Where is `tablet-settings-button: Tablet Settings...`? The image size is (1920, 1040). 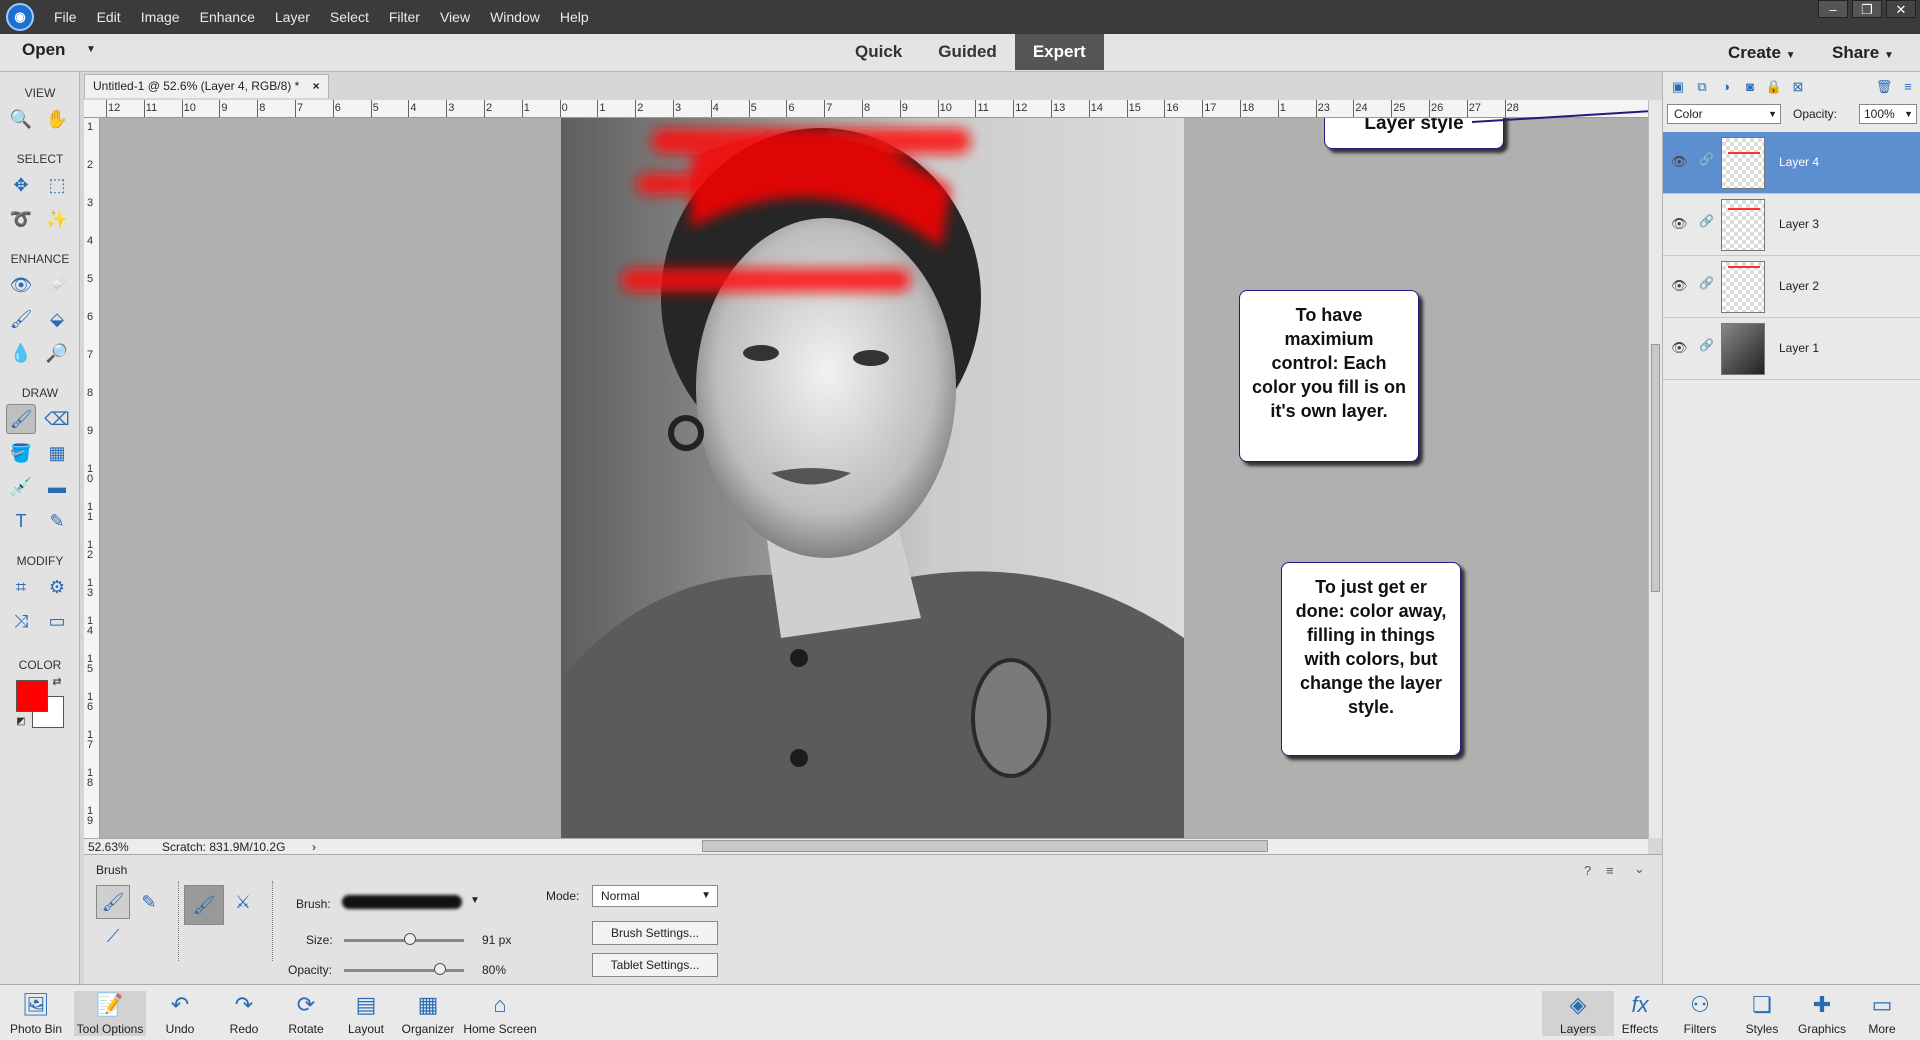
tablet-settings-button: Tablet Settings... is located at coordinates (655, 965).